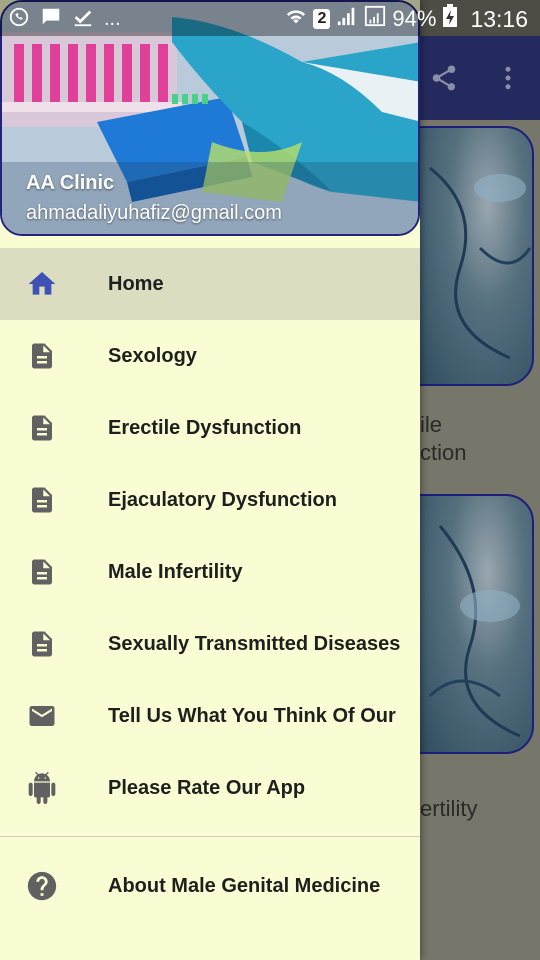 The image size is (540, 960). What do you see at coordinates (499, 18) in the screenshot?
I see `clock: 13:16` at bounding box center [499, 18].